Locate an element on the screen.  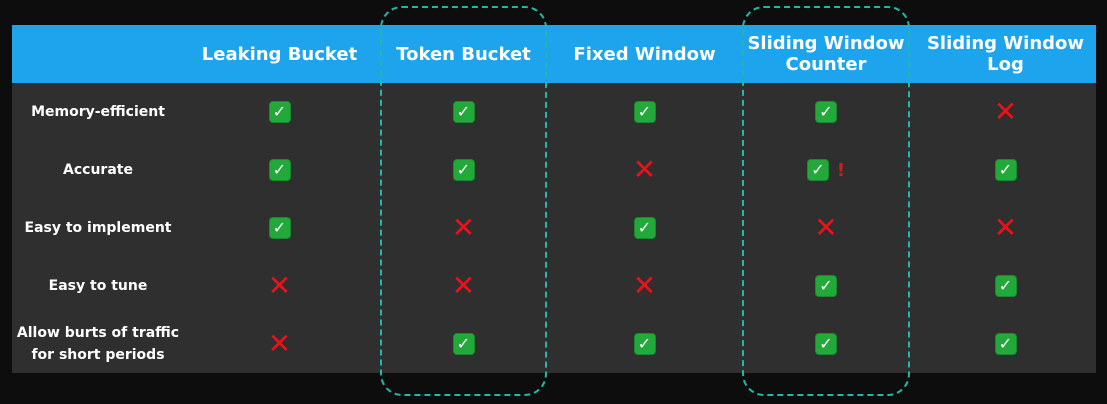
row-label-accurate: Accurate is located at coordinates (98, 170).